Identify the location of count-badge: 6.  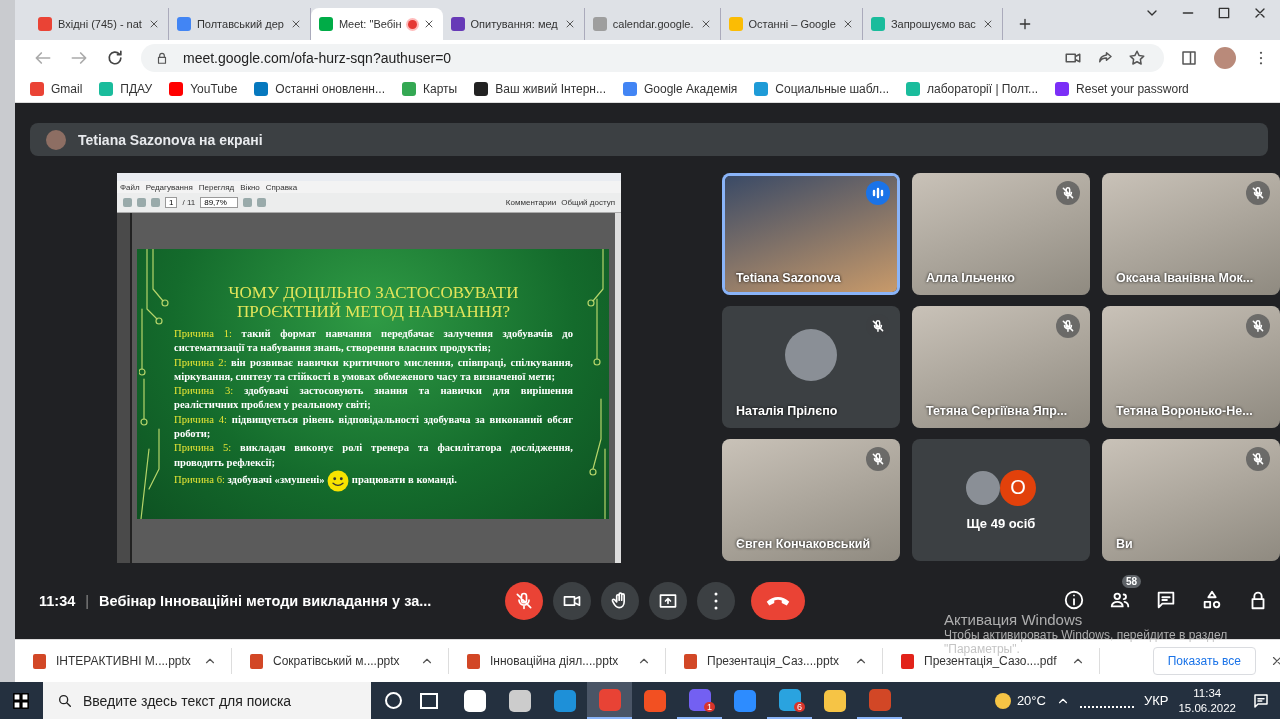
(799, 707).